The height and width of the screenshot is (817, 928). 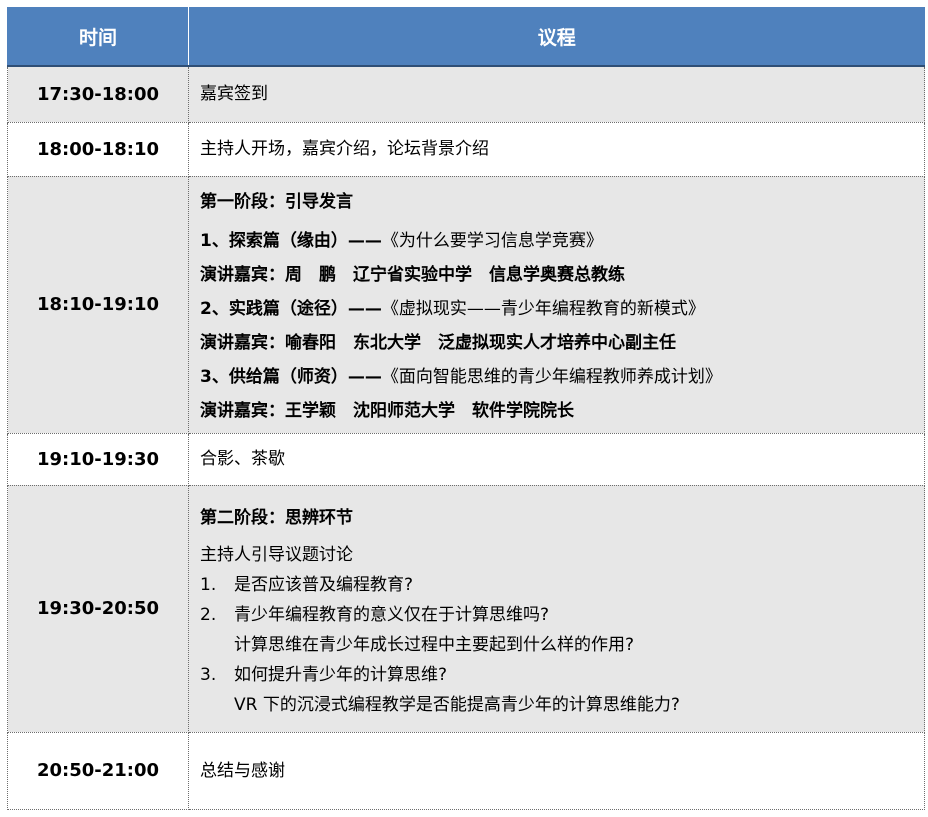 I want to click on question-text: 是否应该普及编程教育?, so click(x=324, y=584).